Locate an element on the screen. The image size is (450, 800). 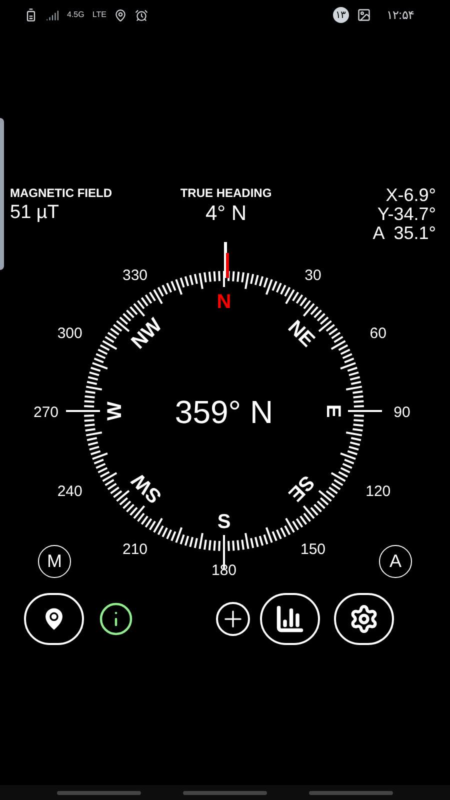
network-label: 4.5G is located at coordinates (75, 15).